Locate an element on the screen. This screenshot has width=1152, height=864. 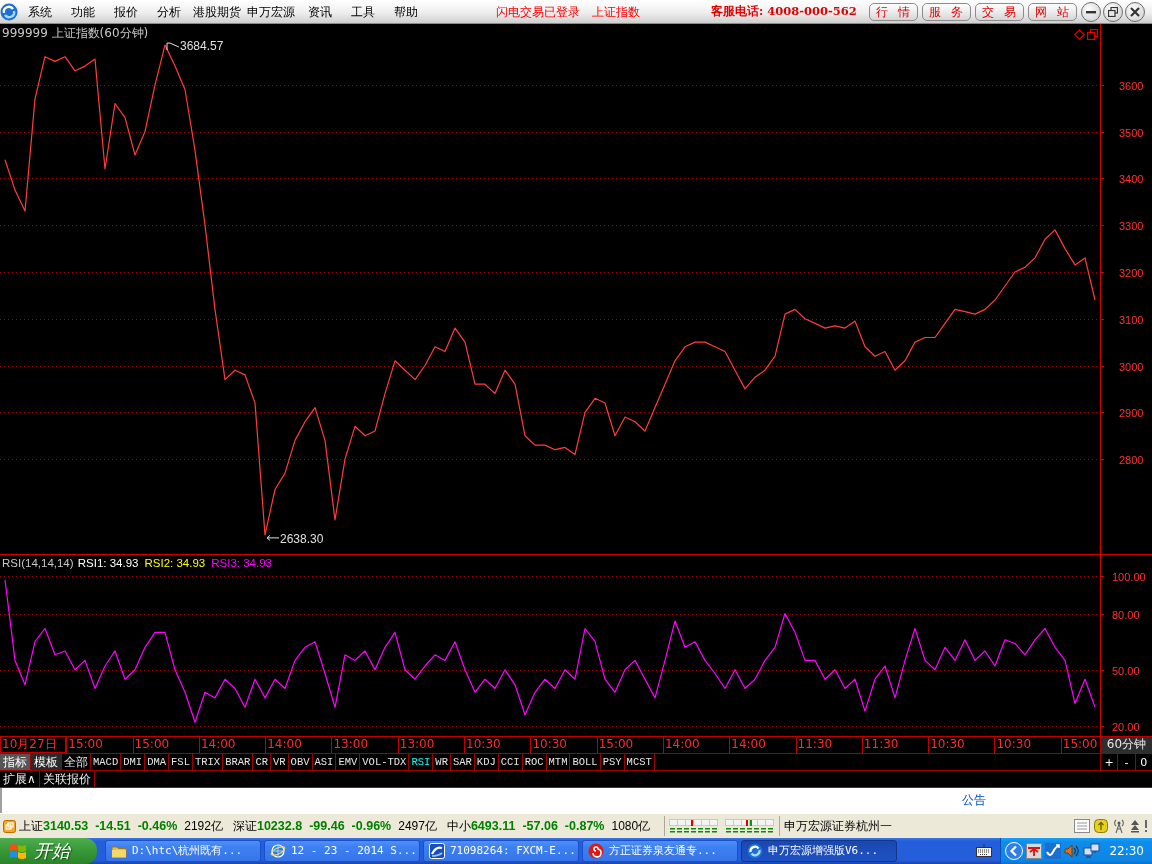
period-selector: 60分钟 is located at coordinates (1126, 745).